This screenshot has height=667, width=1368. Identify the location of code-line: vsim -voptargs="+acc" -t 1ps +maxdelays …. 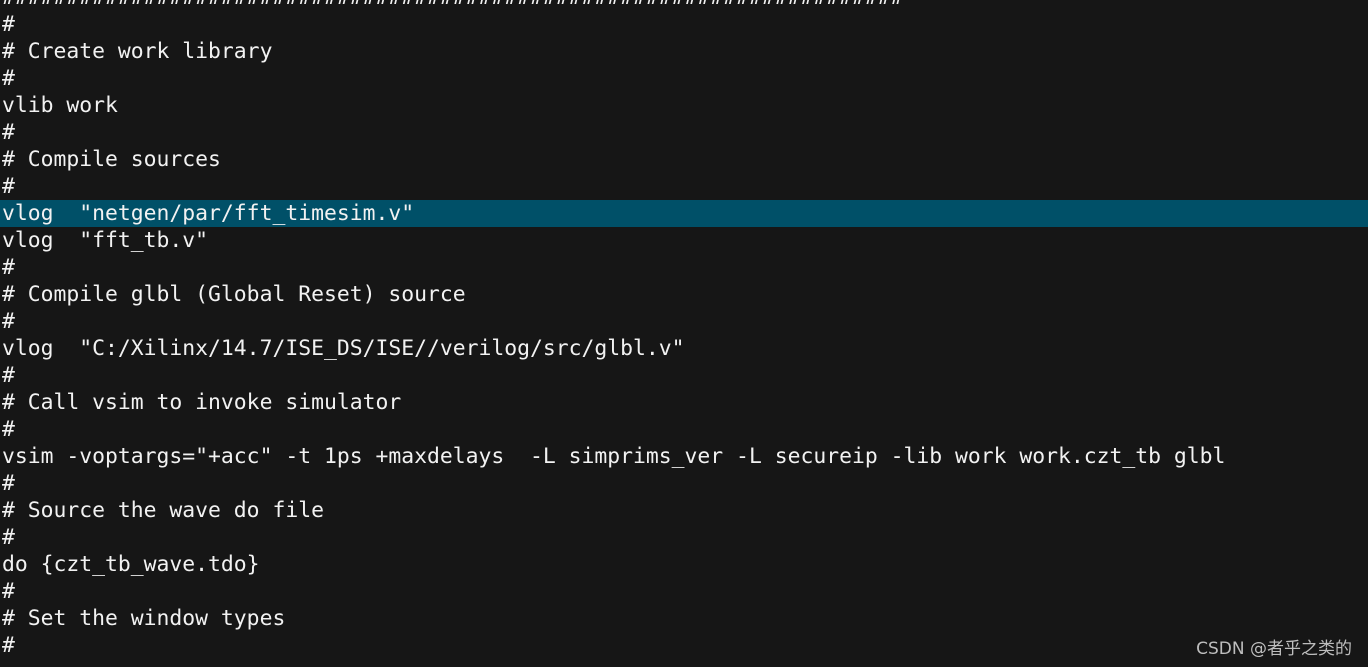
(685, 456).